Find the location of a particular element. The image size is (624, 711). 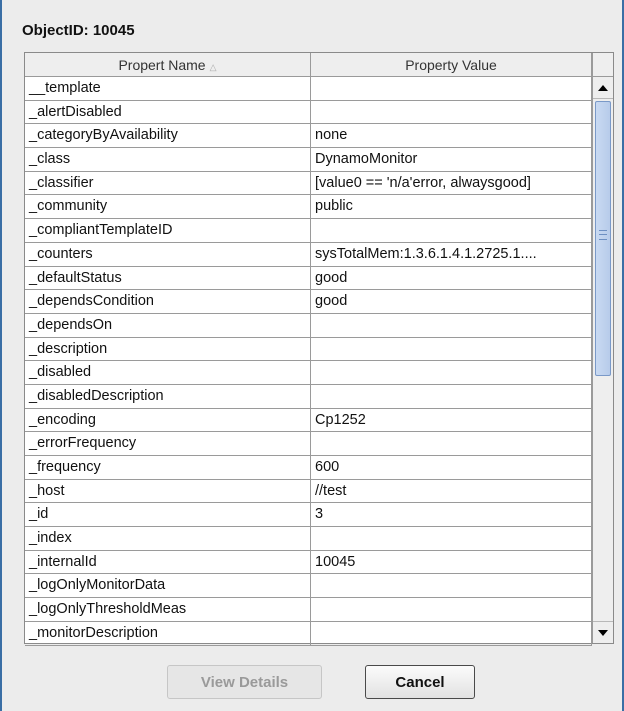

sort-ascending-icon: △ is located at coordinates (213, 67).